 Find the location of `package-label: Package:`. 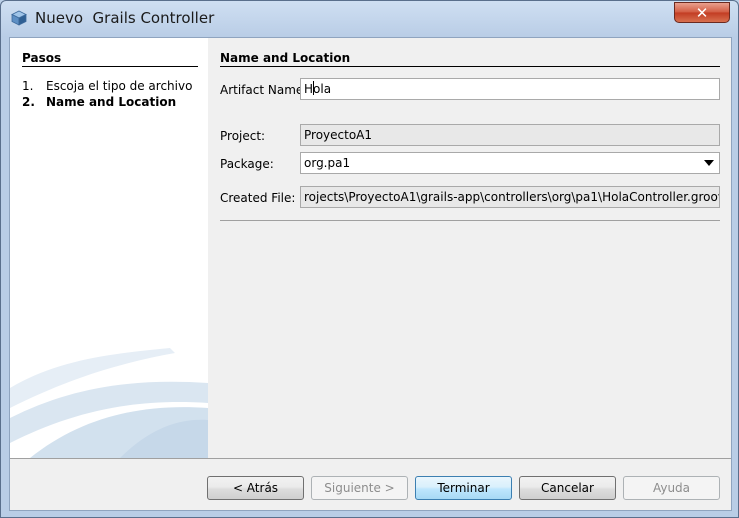

package-label: Package: is located at coordinates (247, 164).